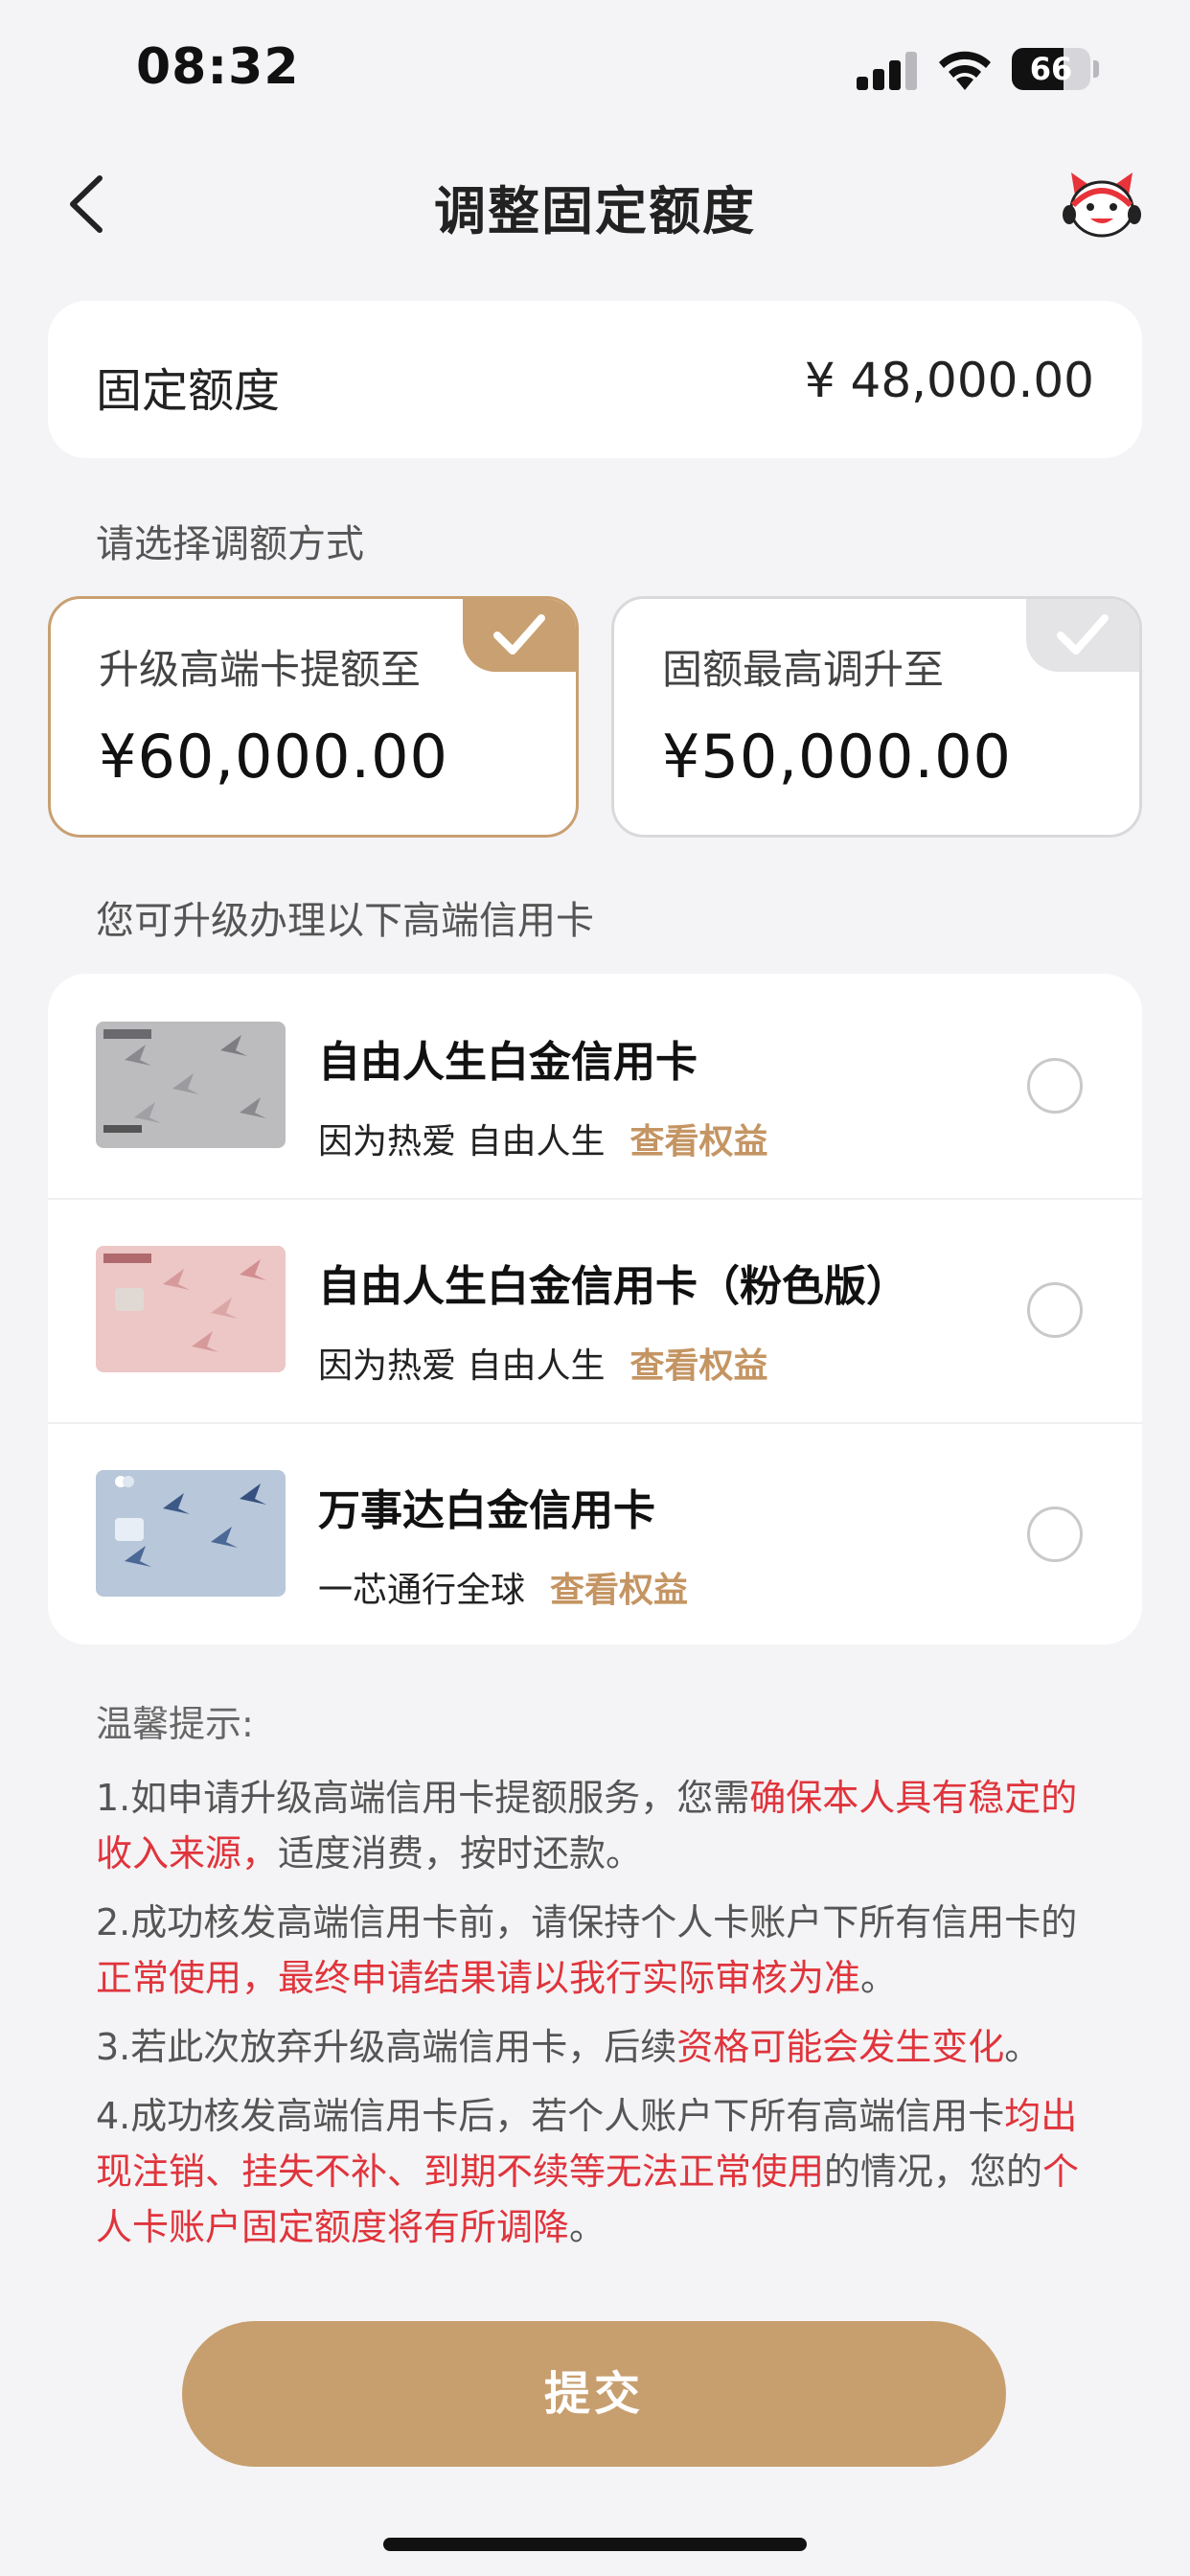 The height and width of the screenshot is (2576, 1190). What do you see at coordinates (175, 1724) in the screenshot?
I see `tips-title: 温馨提示:` at bounding box center [175, 1724].